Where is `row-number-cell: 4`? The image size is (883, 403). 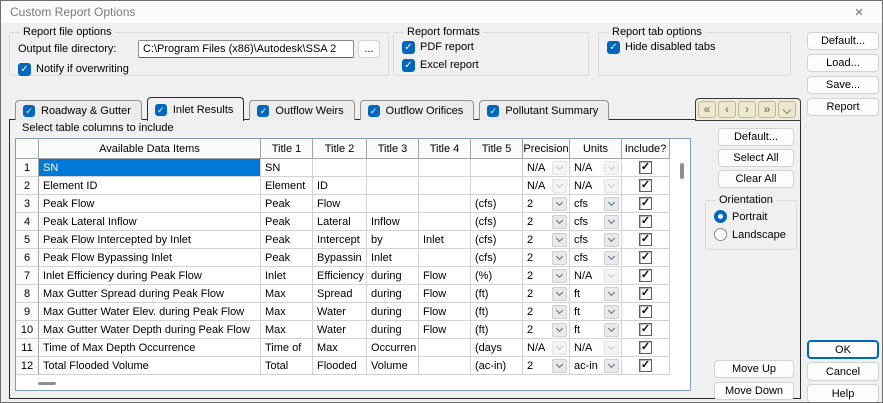
row-number-cell: 4 is located at coordinates (27, 222).